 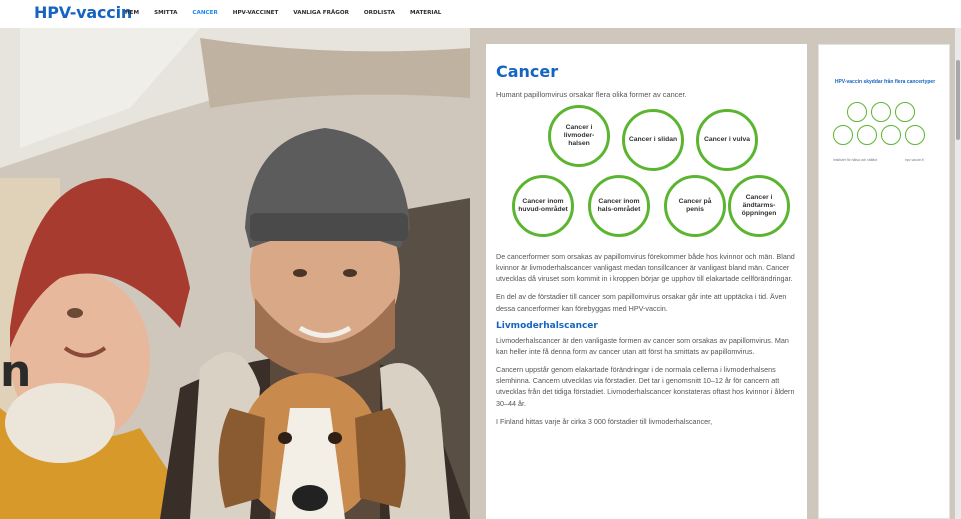 What do you see at coordinates (619, 206) in the screenshot?
I see `circle-neck: Cancer inom hals-området` at bounding box center [619, 206].